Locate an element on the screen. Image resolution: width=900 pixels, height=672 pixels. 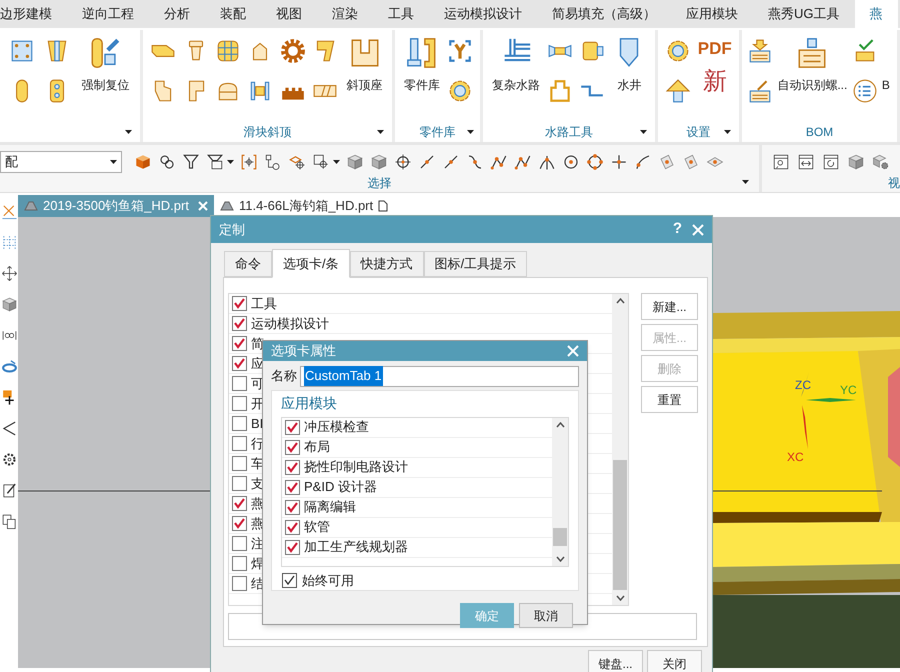
selection-filter-dropdown: 配 is located at coordinates (61, 161).